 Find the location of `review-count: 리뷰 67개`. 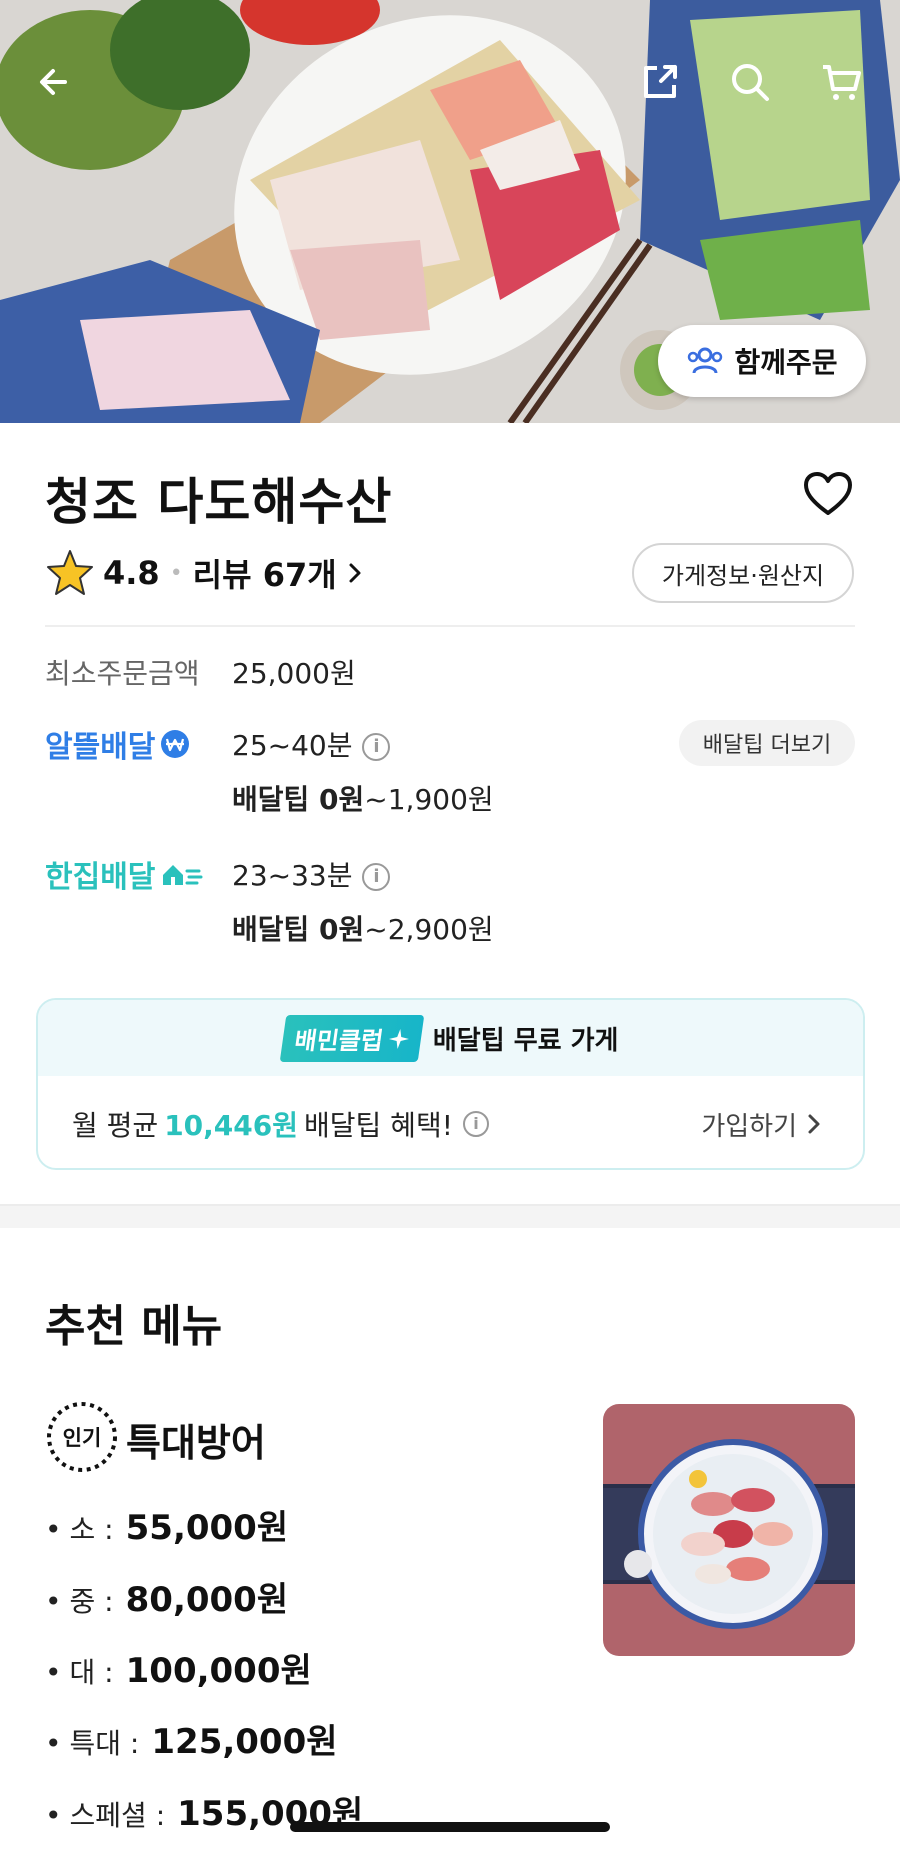

review-count: 리뷰 67개 is located at coordinates (264, 575).